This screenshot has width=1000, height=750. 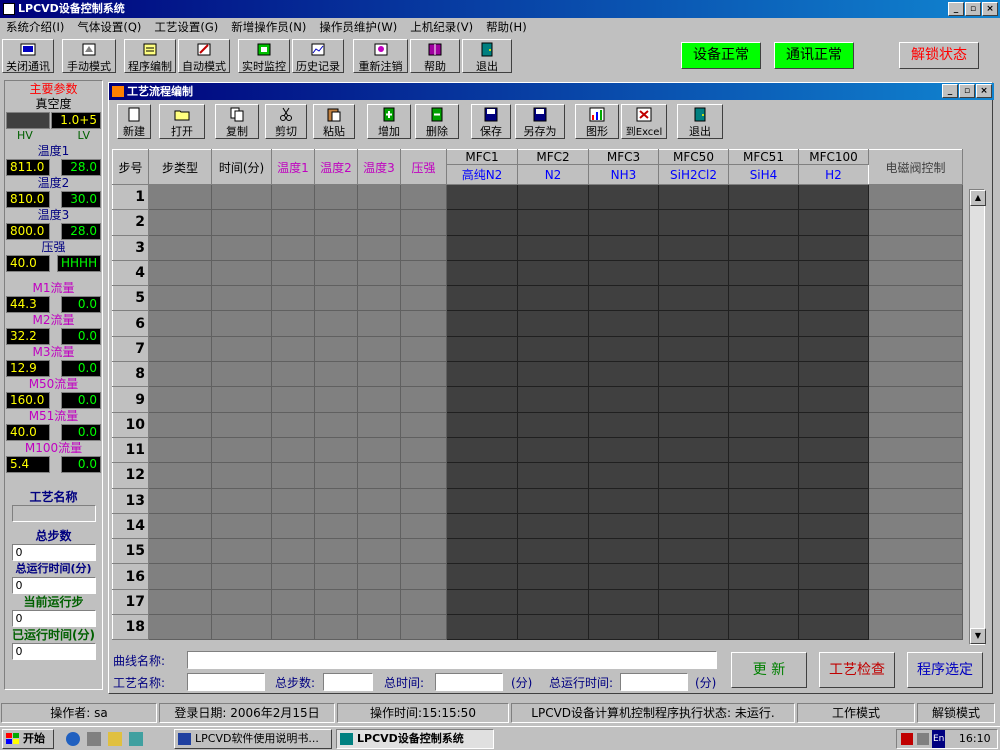 What do you see at coordinates (89, 56) in the screenshot?
I see `manual-mode-button: 手动模式` at bounding box center [89, 56].